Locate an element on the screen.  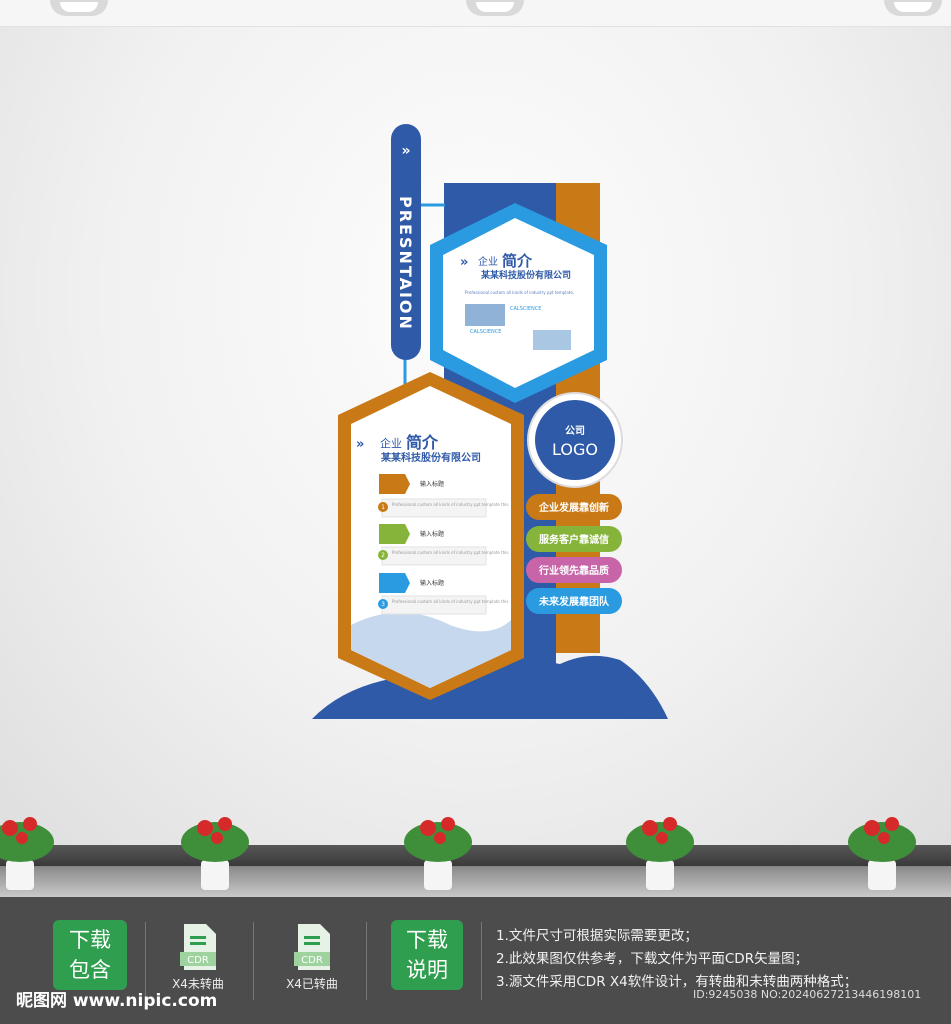
file-label: X4已转曲 is located at coordinates (312, 984).